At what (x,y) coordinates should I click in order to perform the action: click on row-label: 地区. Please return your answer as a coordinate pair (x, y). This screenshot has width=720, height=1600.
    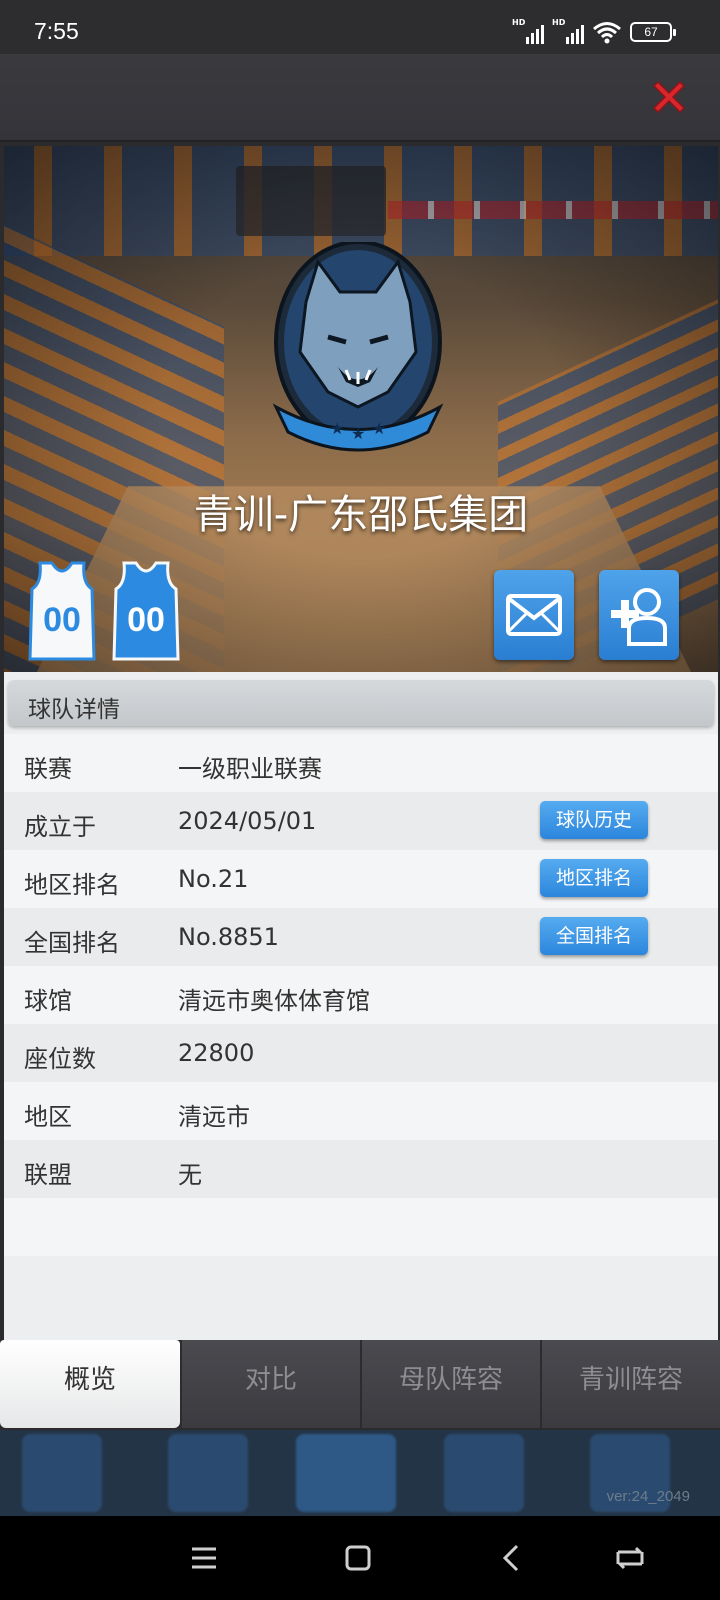
    Looking at the image, I should click on (48, 1117).